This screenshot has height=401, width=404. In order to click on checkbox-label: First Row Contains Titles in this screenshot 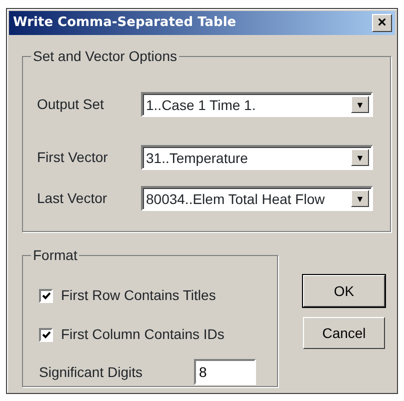, I will do `click(138, 295)`.